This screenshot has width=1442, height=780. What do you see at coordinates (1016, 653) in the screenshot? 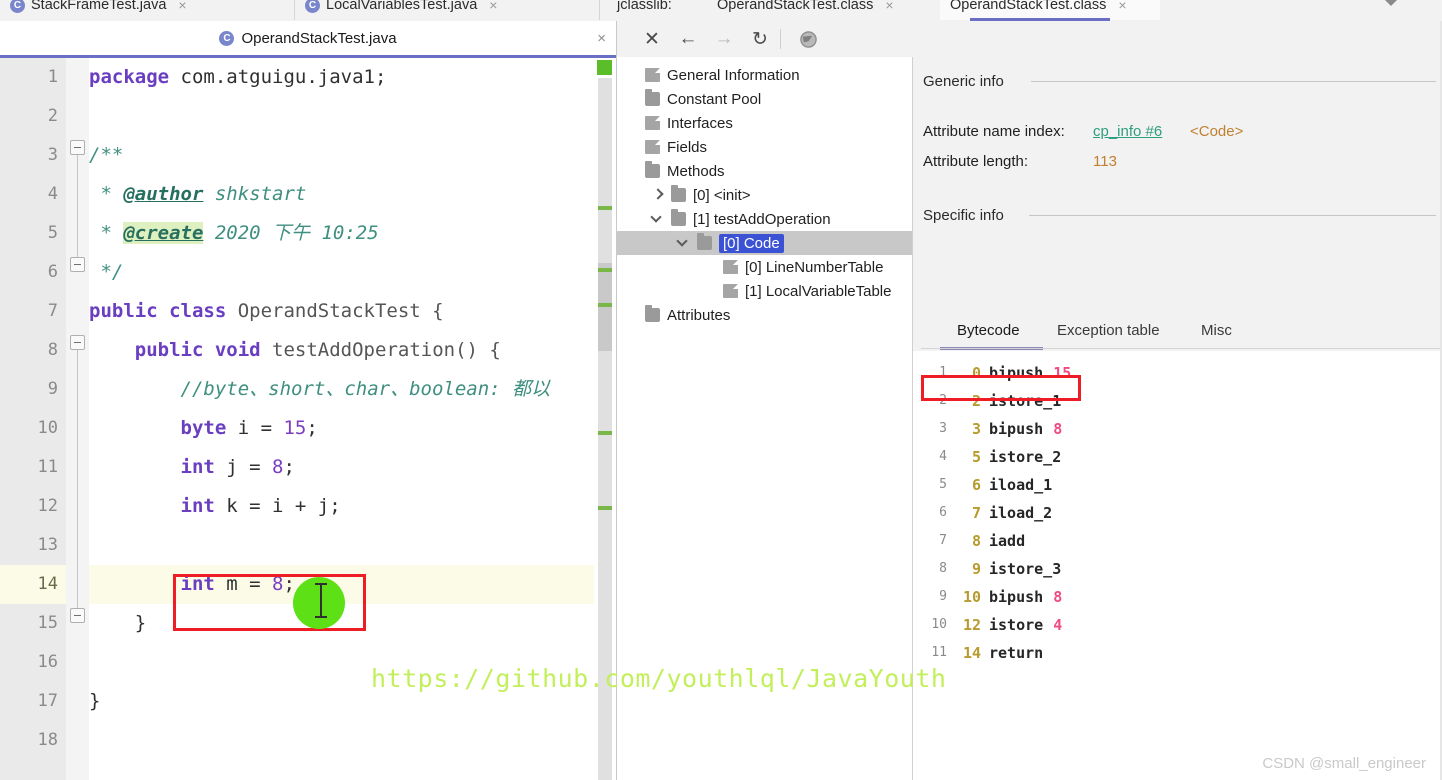
I see `instruction-opcode: return` at bounding box center [1016, 653].